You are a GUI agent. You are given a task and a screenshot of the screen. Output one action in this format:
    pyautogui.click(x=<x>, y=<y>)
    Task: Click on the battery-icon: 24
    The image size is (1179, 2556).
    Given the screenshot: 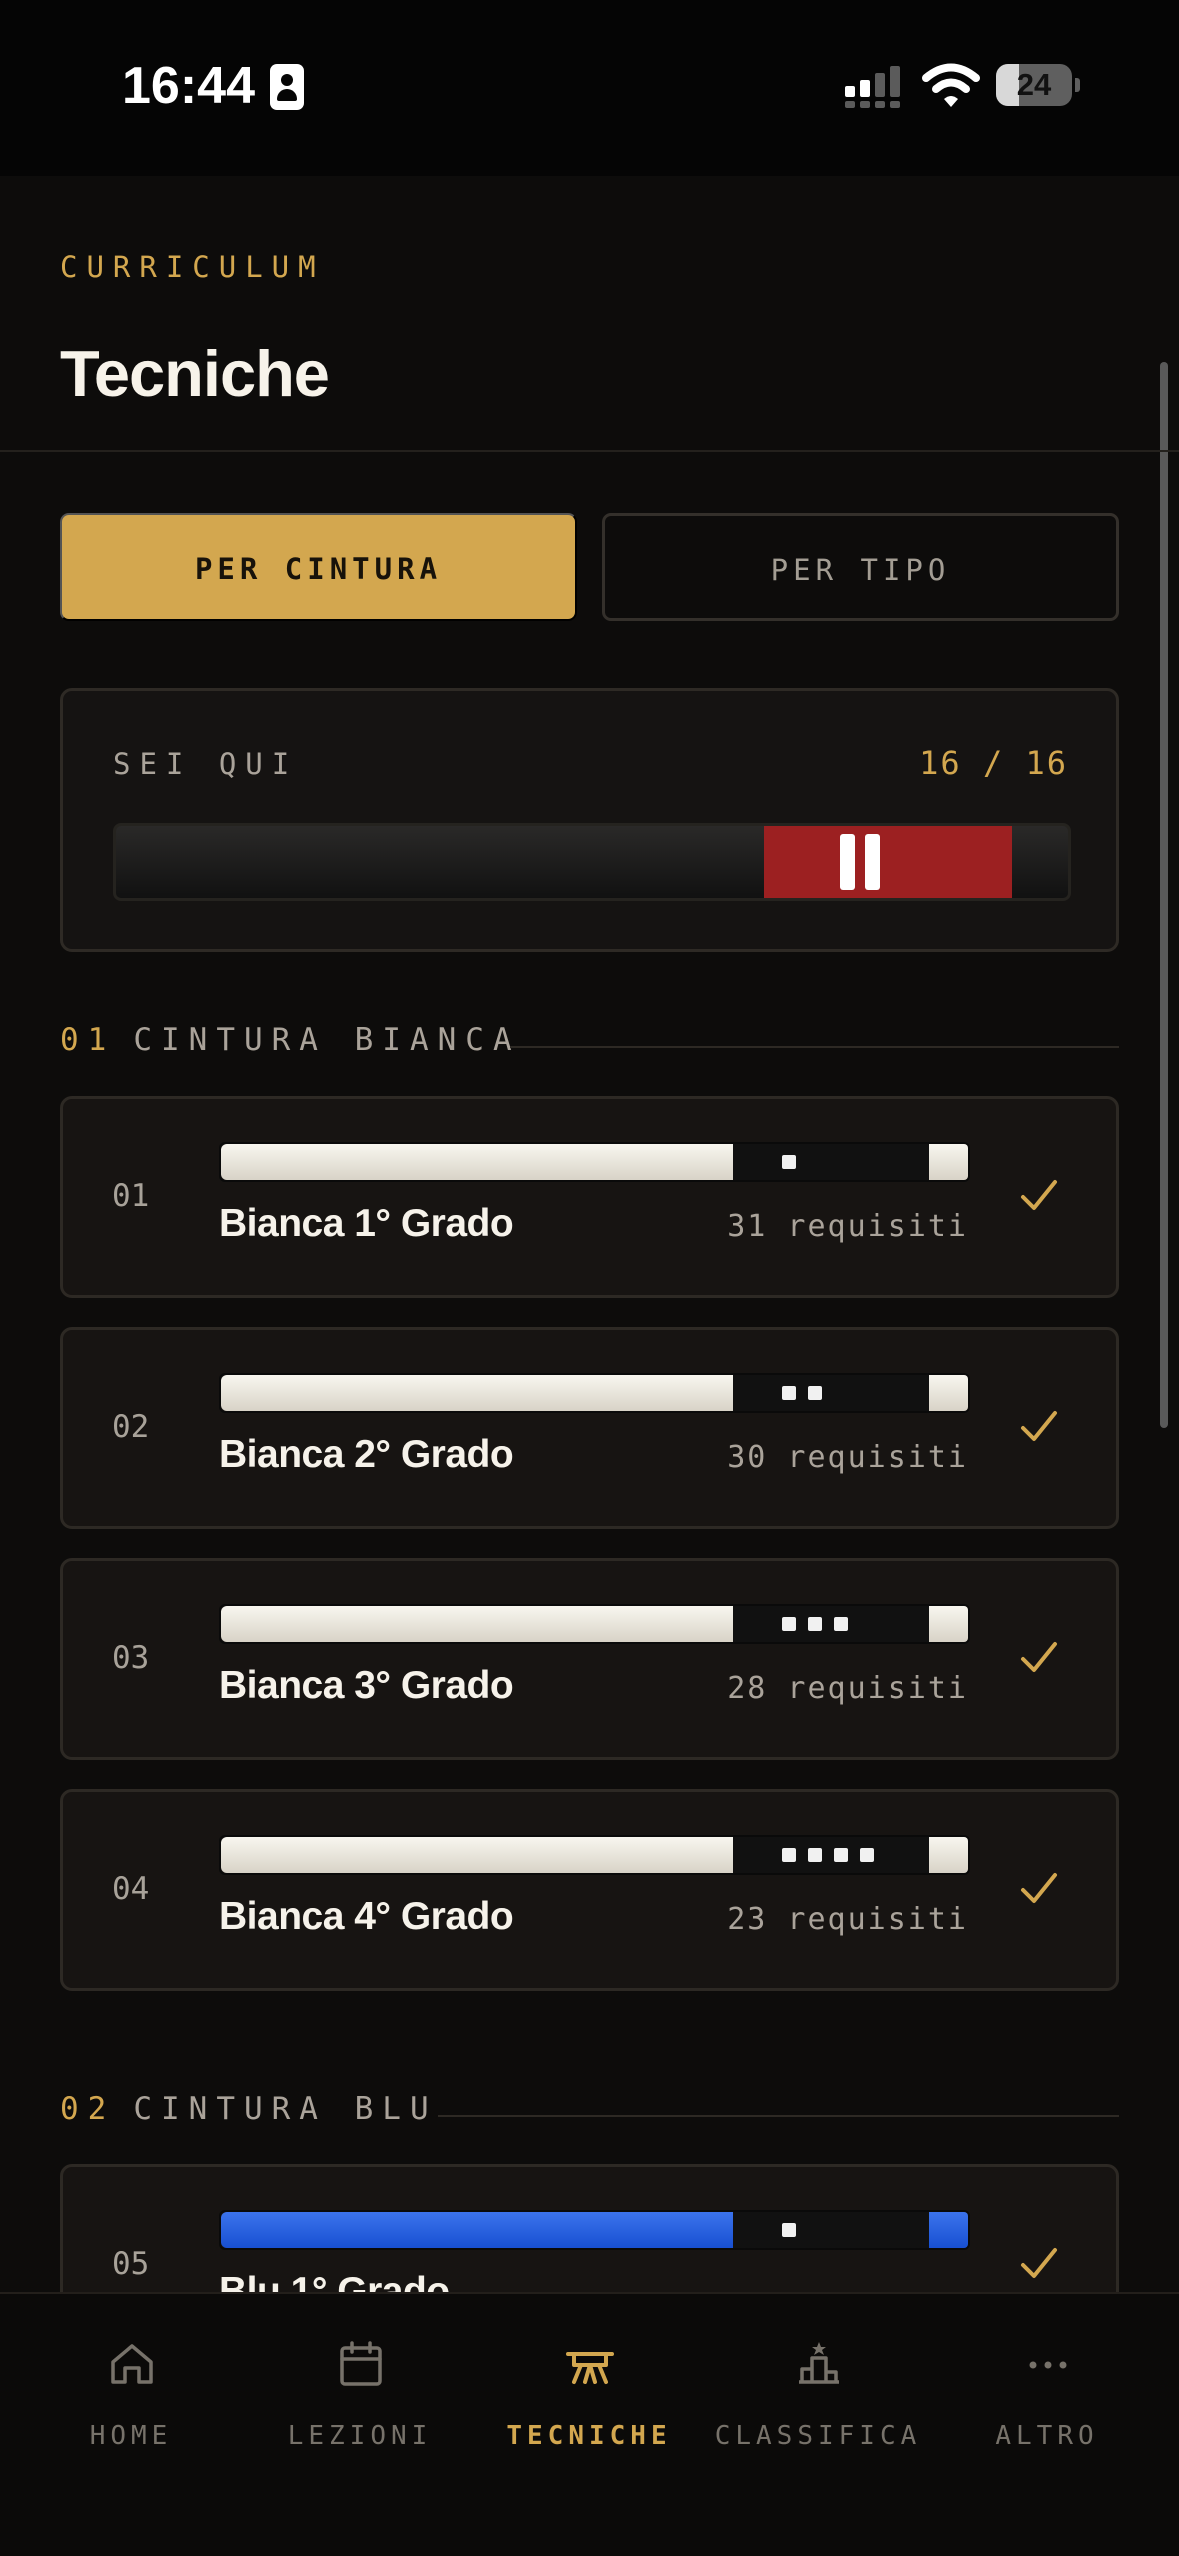 What is the action you would take?
    pyautogui.click(x=1038, y=85)
    